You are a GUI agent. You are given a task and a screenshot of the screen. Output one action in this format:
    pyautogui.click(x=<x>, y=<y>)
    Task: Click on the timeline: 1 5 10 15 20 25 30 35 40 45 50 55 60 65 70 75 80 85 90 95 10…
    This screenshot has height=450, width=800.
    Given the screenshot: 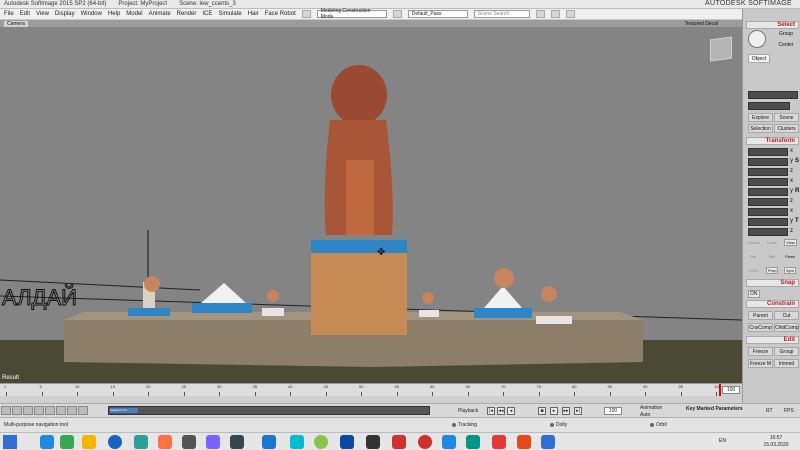 What is the action you would take?
    pyautogui.click(x=371, y=393)
    